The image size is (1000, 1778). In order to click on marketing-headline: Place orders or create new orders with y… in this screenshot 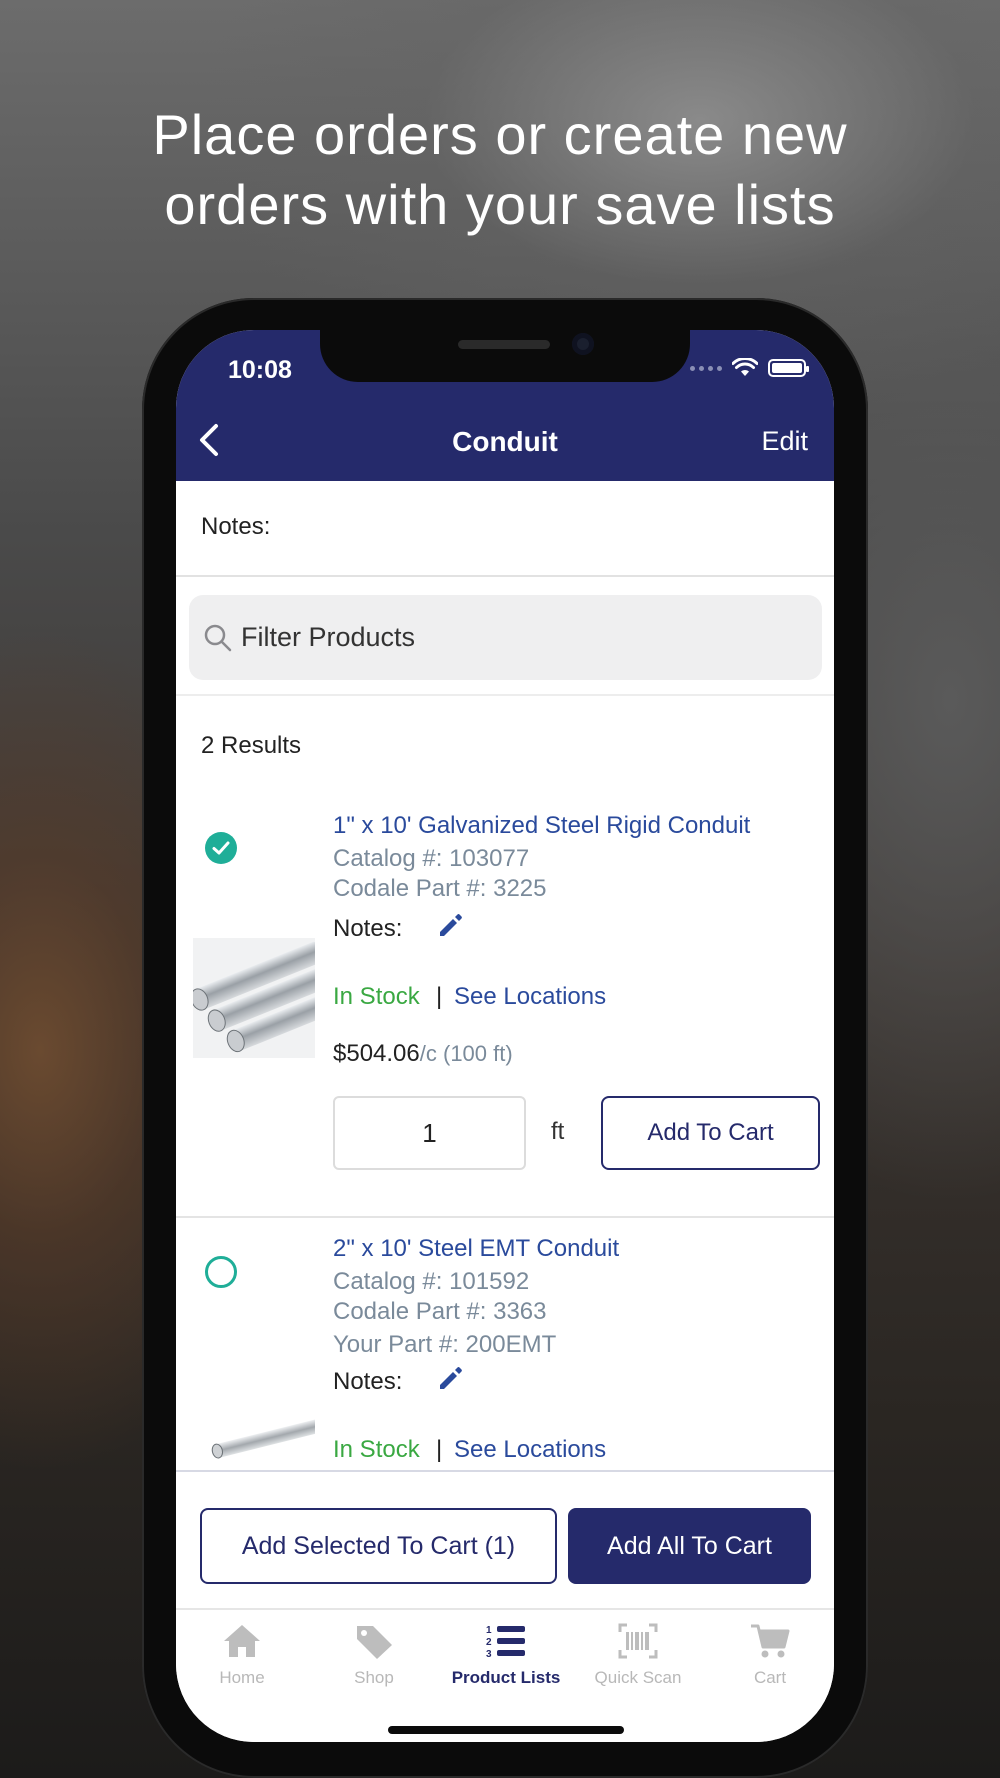, I will do `click(500, 170)`.